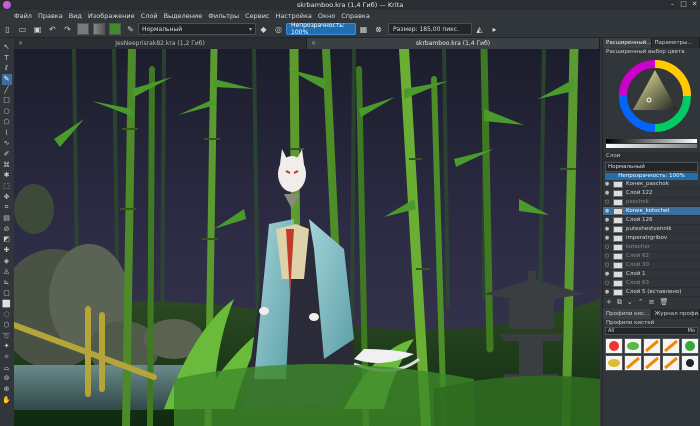  I want to click on close-icon: ✕, so click(694, 4).